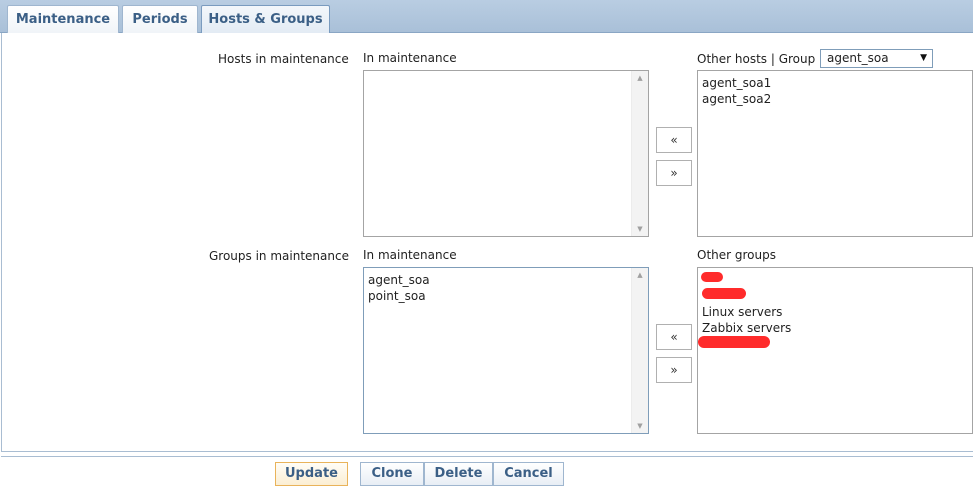 This screenshot has height=493, width=973. Describe the element at coordinates (63, 19) in the screenshot. I see `tab-maintenance: Maintenance` at that location.